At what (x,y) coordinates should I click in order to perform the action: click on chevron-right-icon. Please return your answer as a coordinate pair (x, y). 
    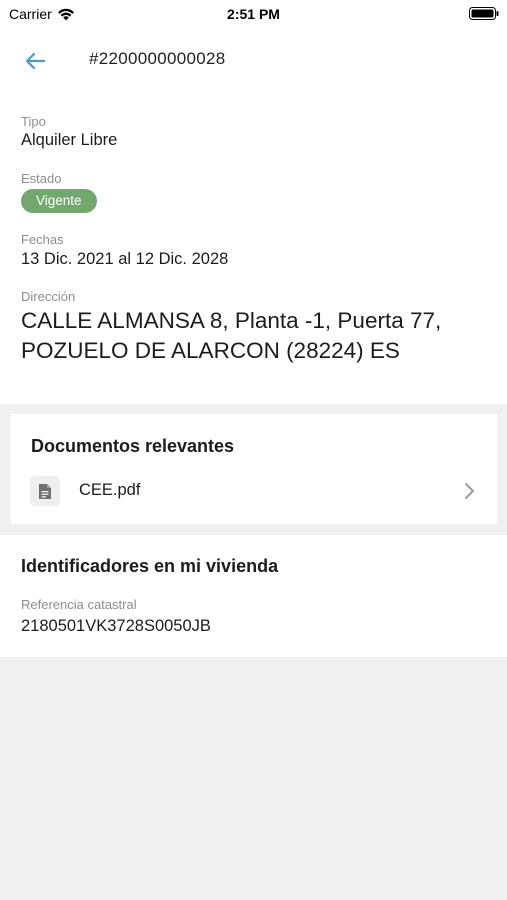
    Looking at the image, I should click on (469, 491).